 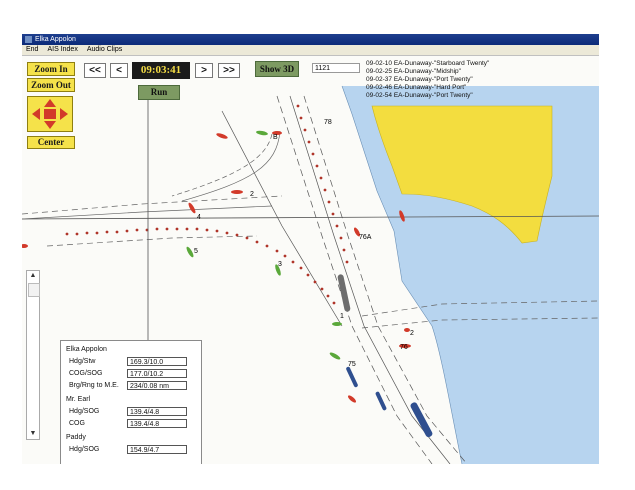 I want to click on buoy-label-5: 5, so click(x=196, y=251).